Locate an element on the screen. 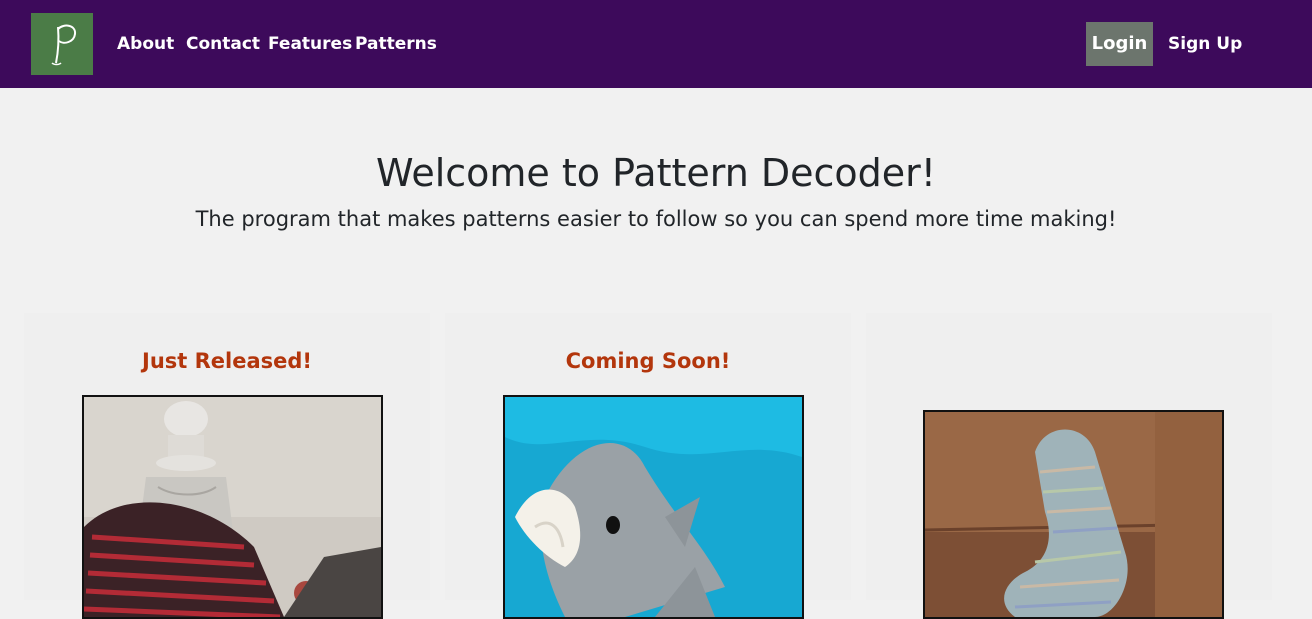 Image resolution: width=1312 pixels, height=619 pixels. card-heading: Coming Soon! is located at coordinates (648, 361).